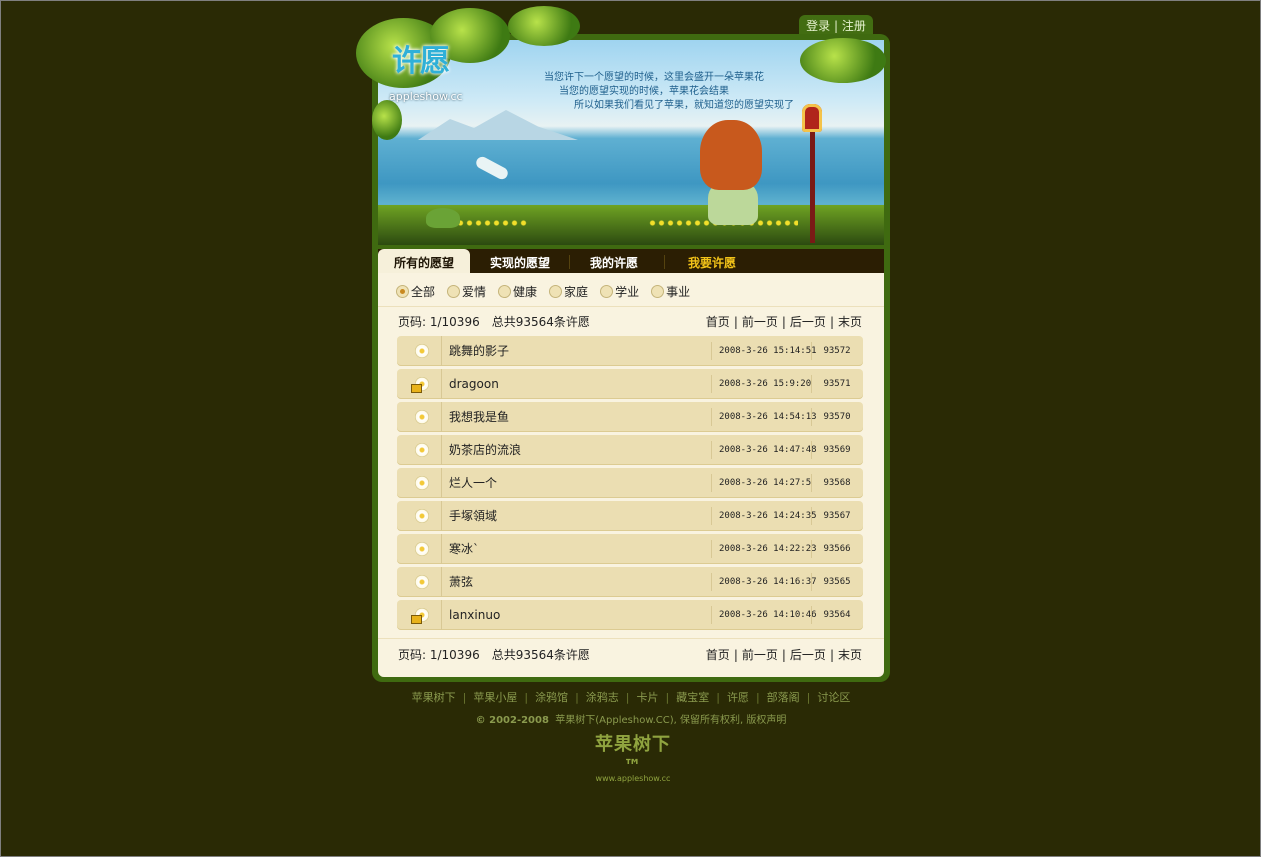  Describe the element at coordinates (402, 291) in the screenshot. I see `radio-selected-icon` at that location.